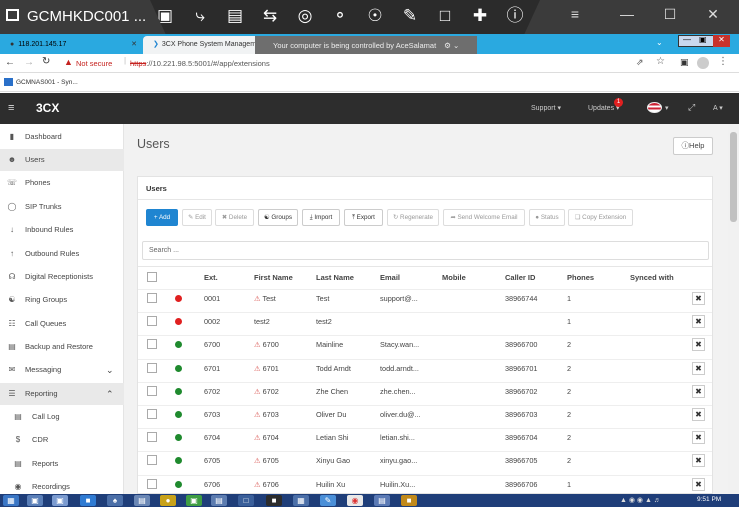 Image resolution: width=739 pixels, height=507 pixels. What do you see at coordinates (321, 217) in the screenshot?
I see `import-button: ⤓ Import` at bounding box center [321, 217].